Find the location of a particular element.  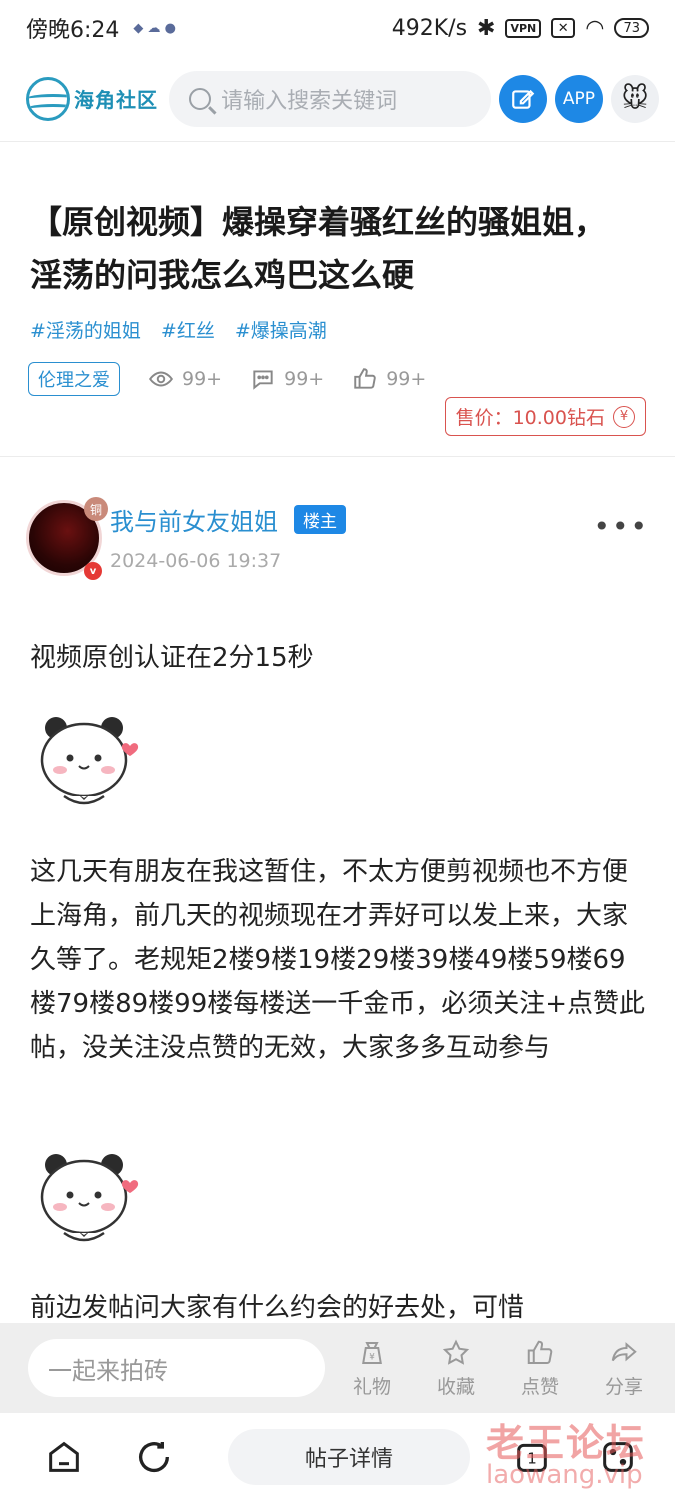

logo-text: 海角社区 is located at coordinates (116, 100).